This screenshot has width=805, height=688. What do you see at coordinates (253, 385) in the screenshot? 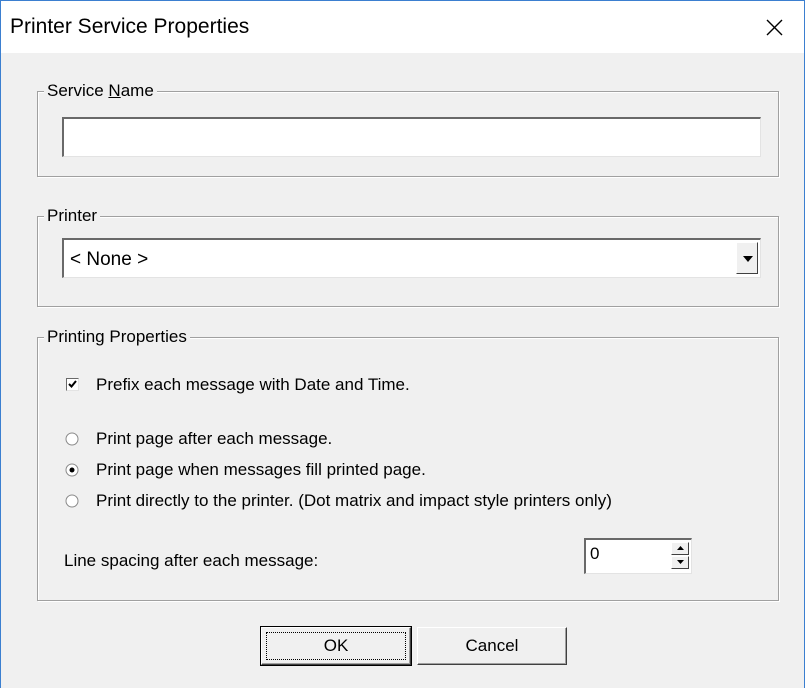
I see `prefix-datetime-label: Prefix each message with Date and Time.` at bounding box center [253, 385].